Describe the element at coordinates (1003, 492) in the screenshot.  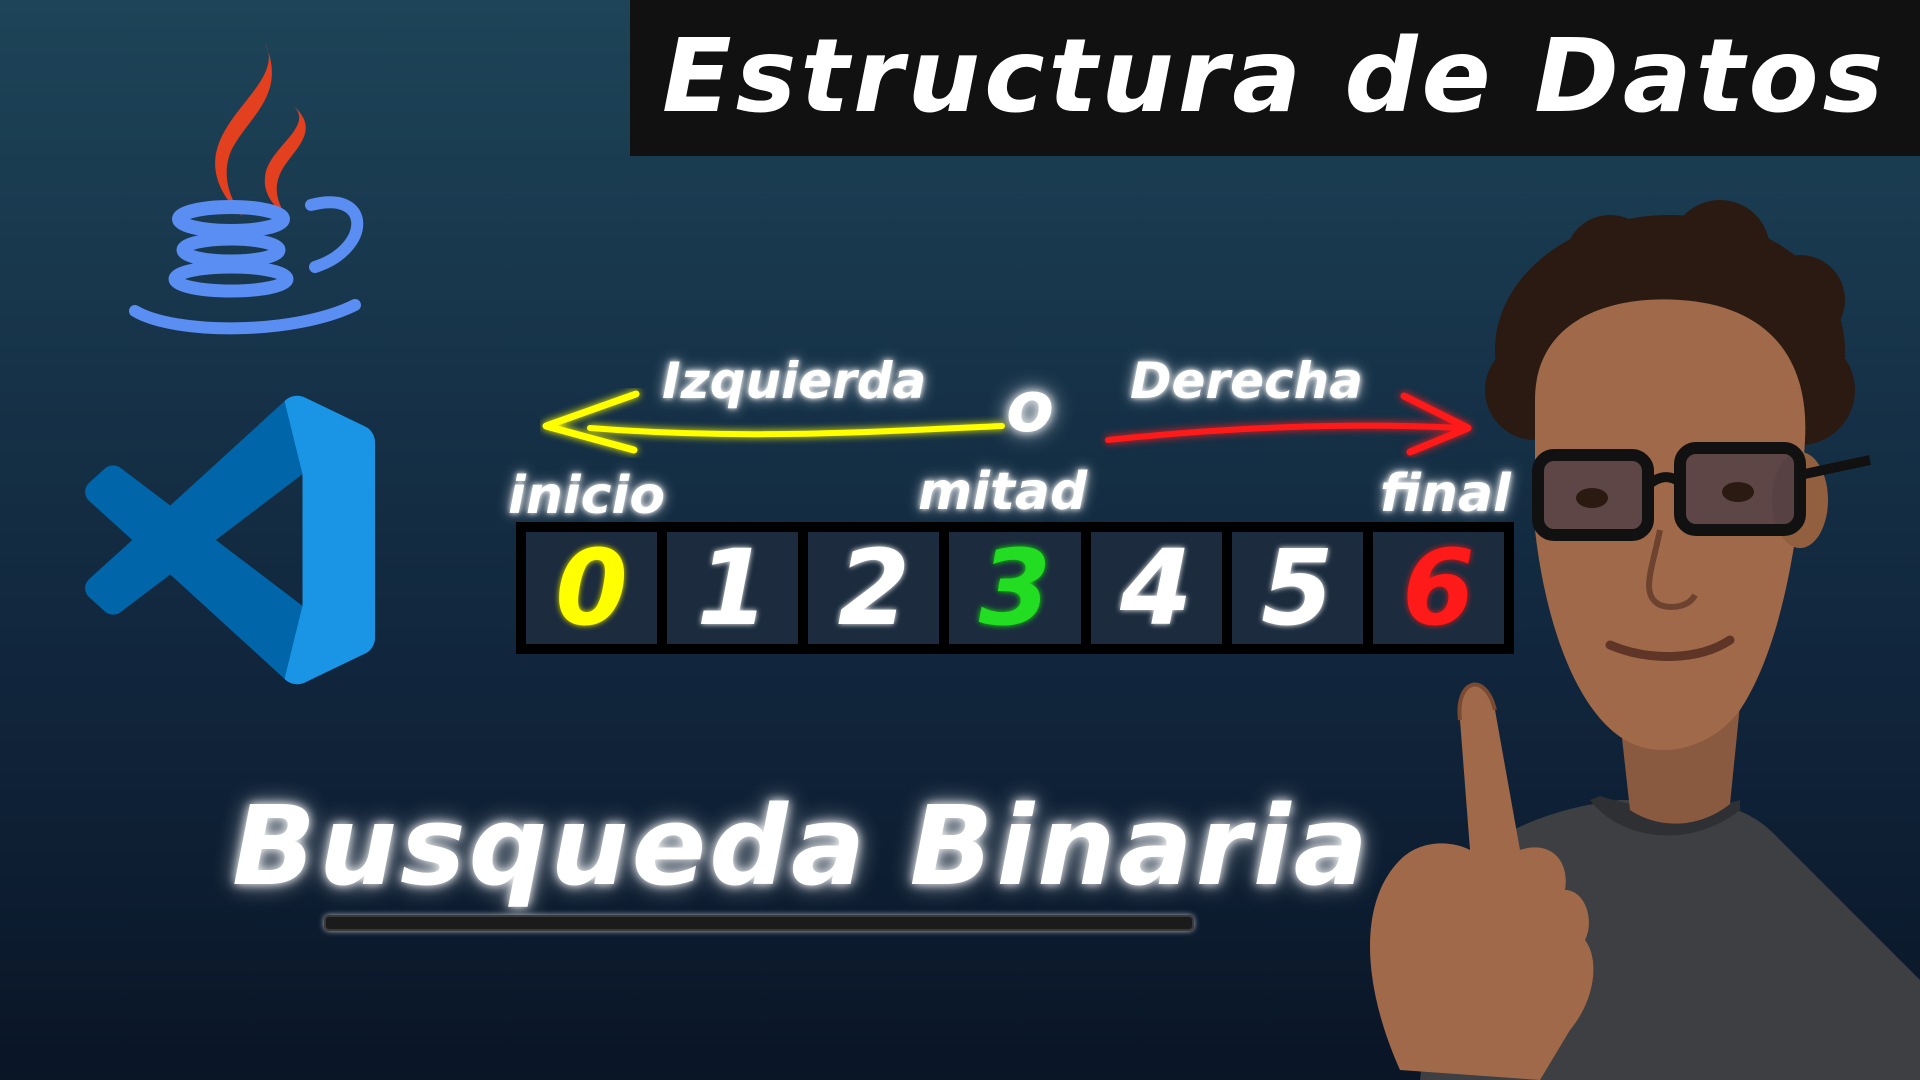
I see `middle-pointer-label: mitad` at that location.